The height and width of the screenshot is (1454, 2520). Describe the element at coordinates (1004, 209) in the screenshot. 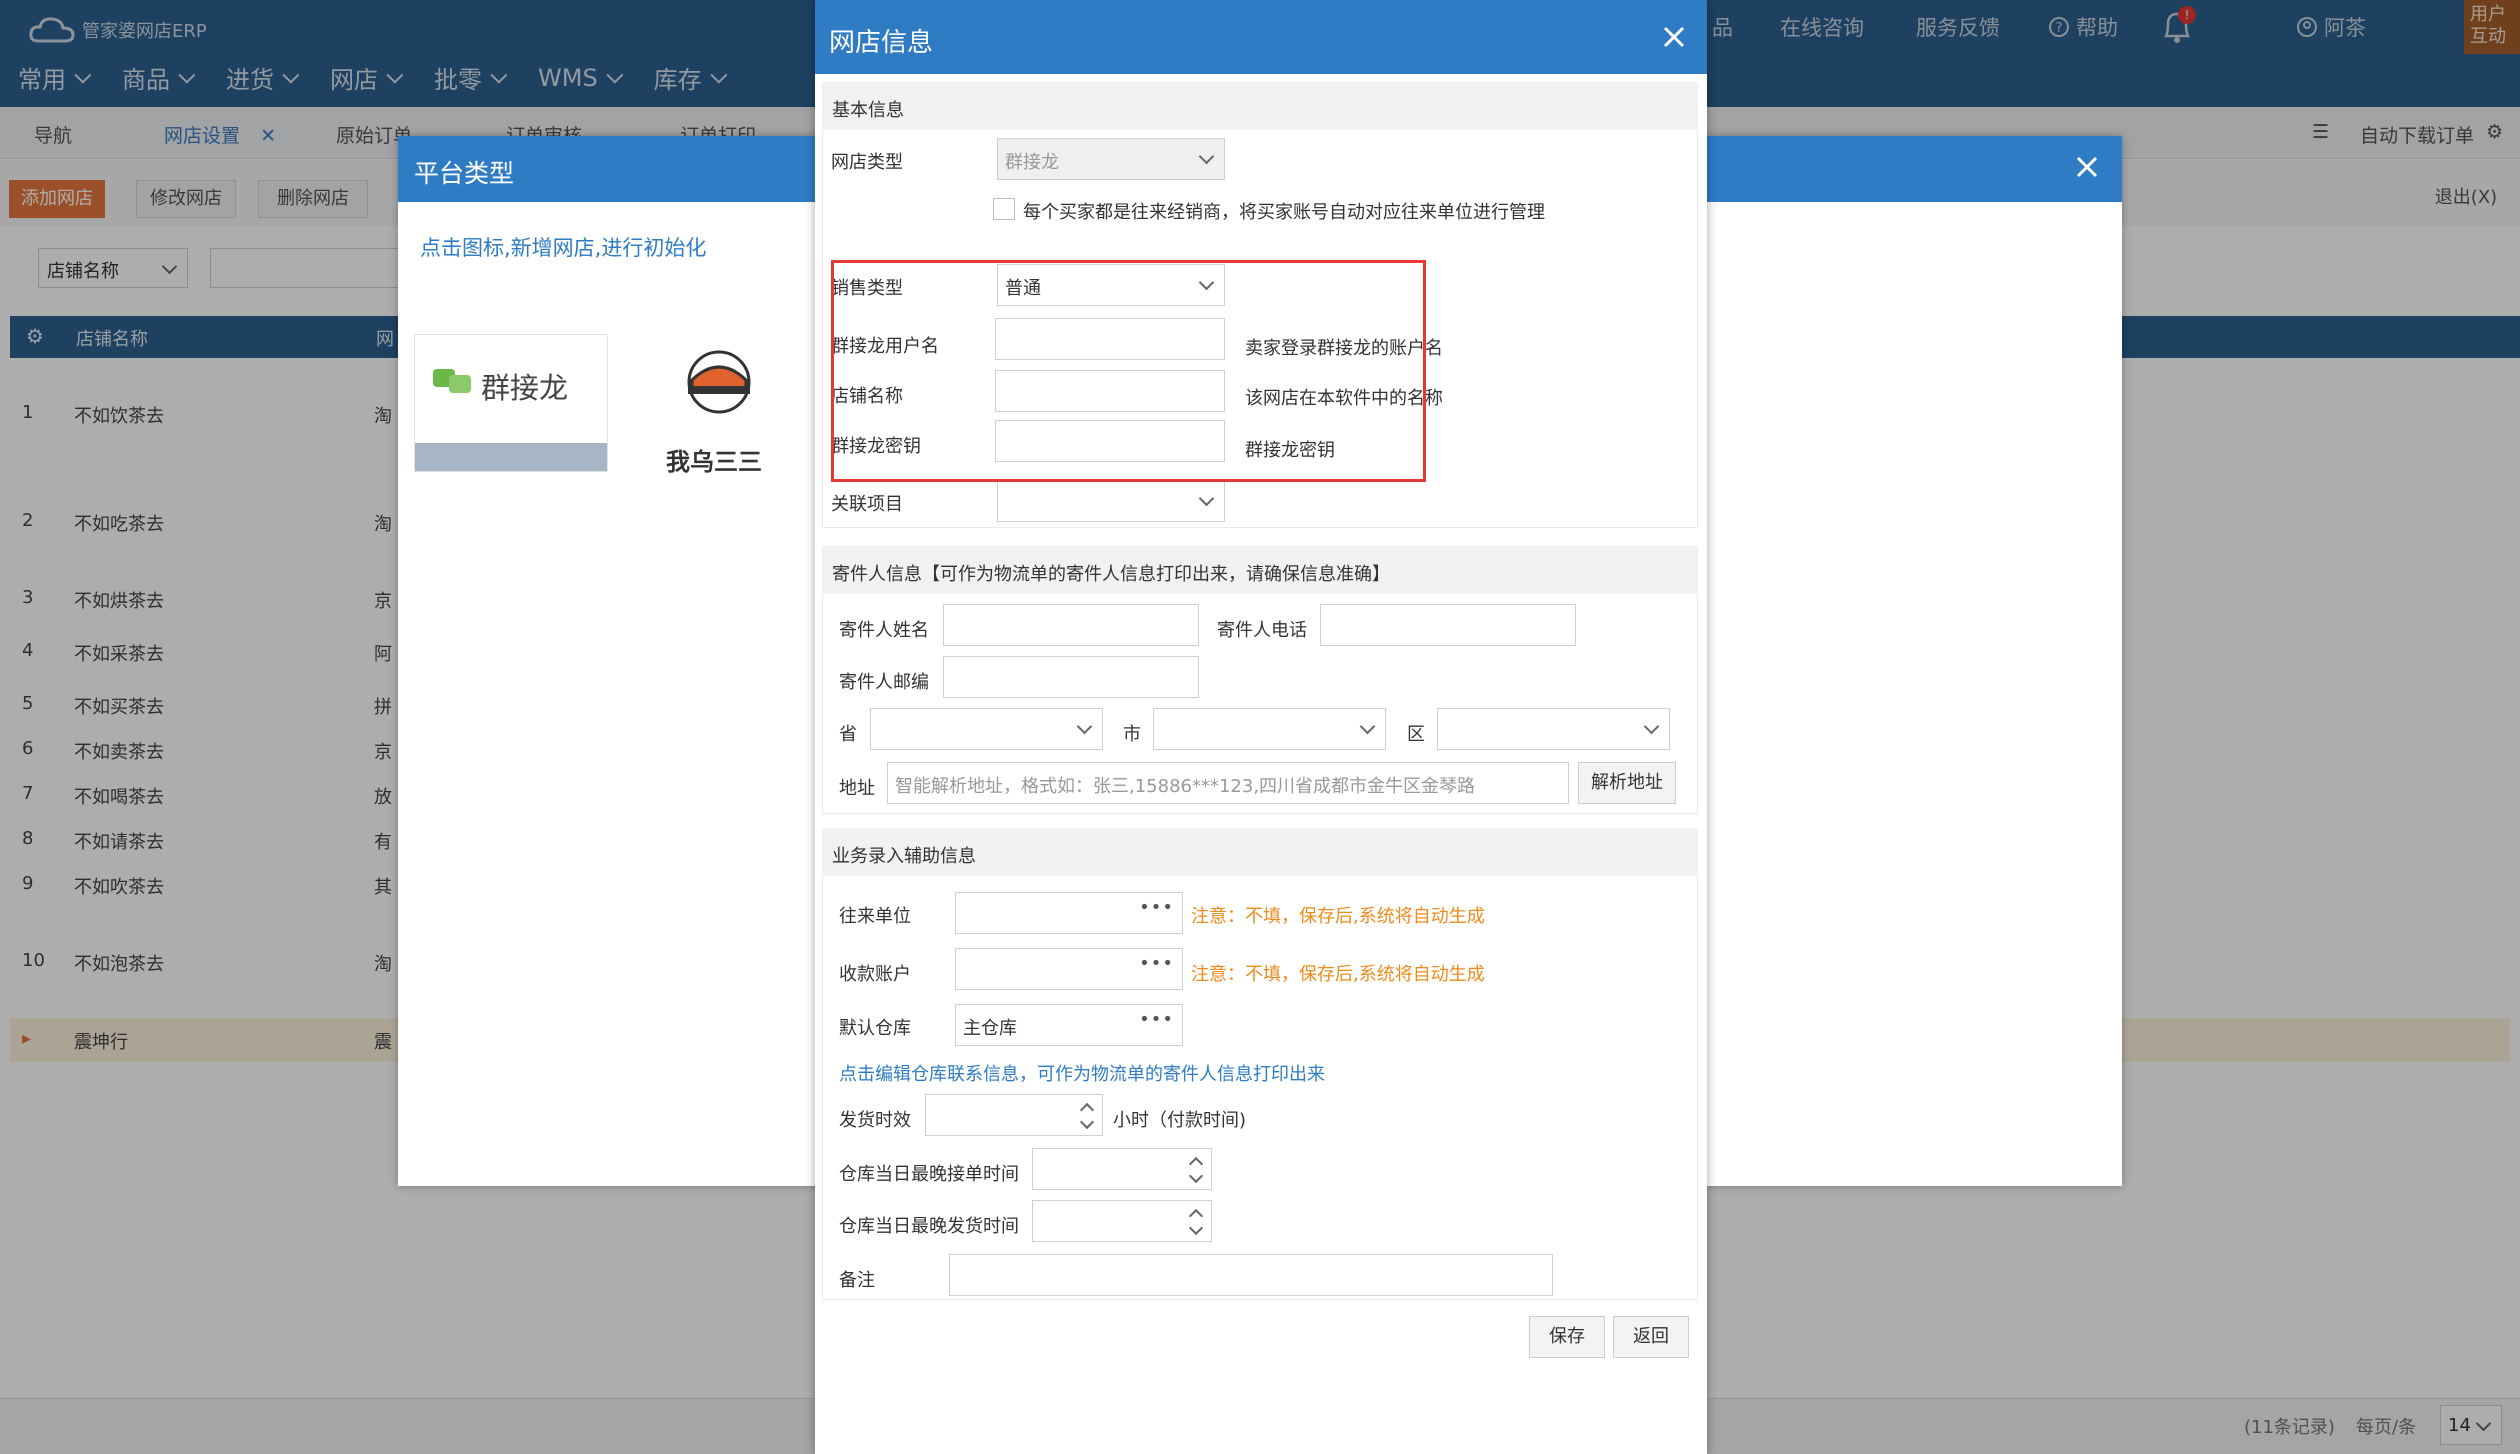

I see `buyer-as-partner-checkbox` at that location.